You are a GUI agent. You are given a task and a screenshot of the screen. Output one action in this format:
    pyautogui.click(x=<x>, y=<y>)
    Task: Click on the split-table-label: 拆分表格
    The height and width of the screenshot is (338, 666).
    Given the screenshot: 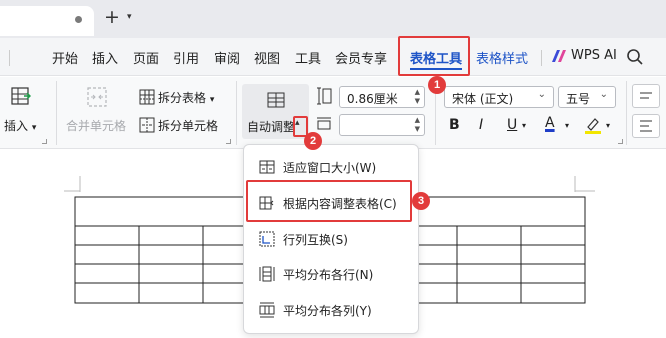 What is the action you would take?
    pyautogui.click(x=182, y=98)
    